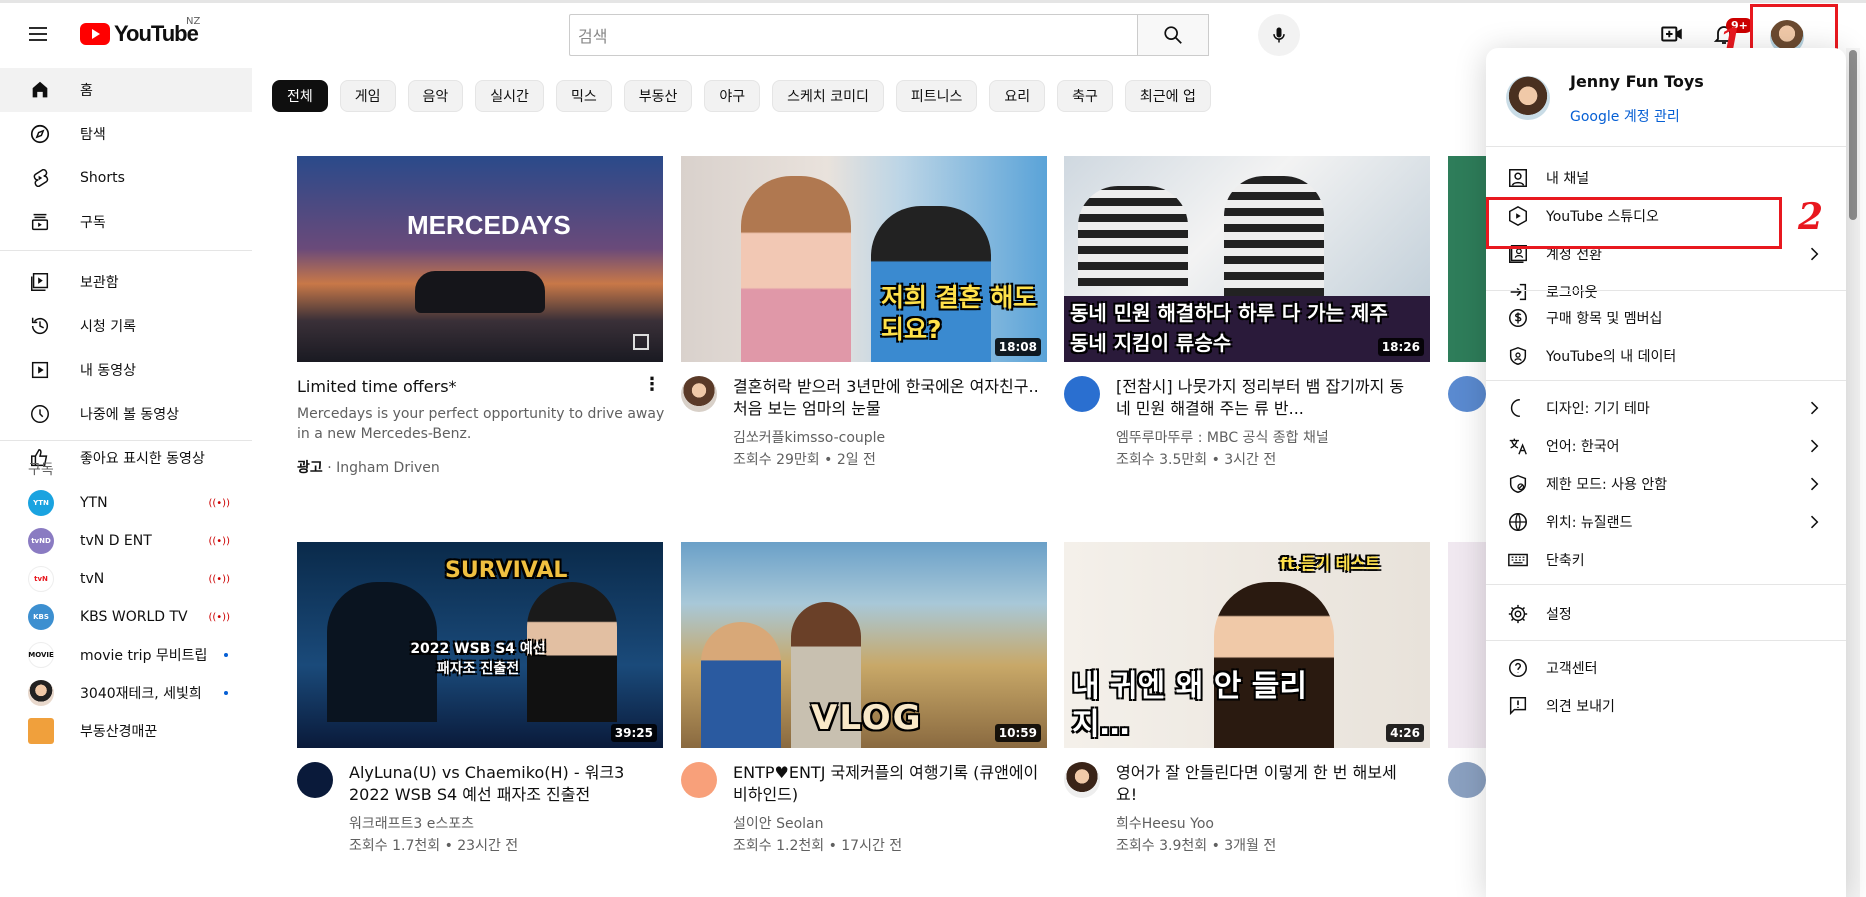 The width and height of the screenshot is (1866, 897). I want to click on channel-name: 김쏘커플kimsso-couple, so click(809, 438).